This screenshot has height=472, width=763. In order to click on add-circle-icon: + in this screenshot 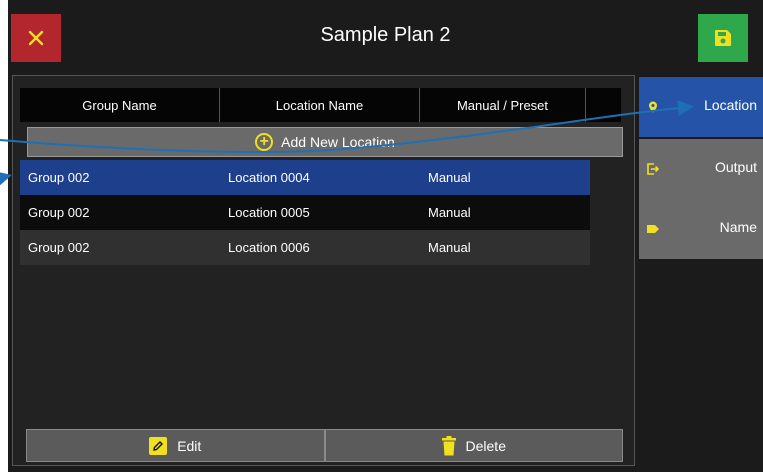, I will do `click(264, 142)`.